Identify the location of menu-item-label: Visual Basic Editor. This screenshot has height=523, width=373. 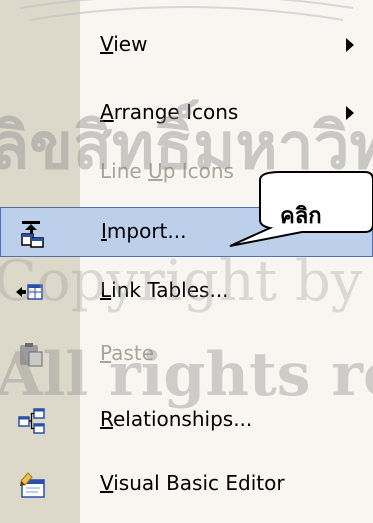
(192, 483).